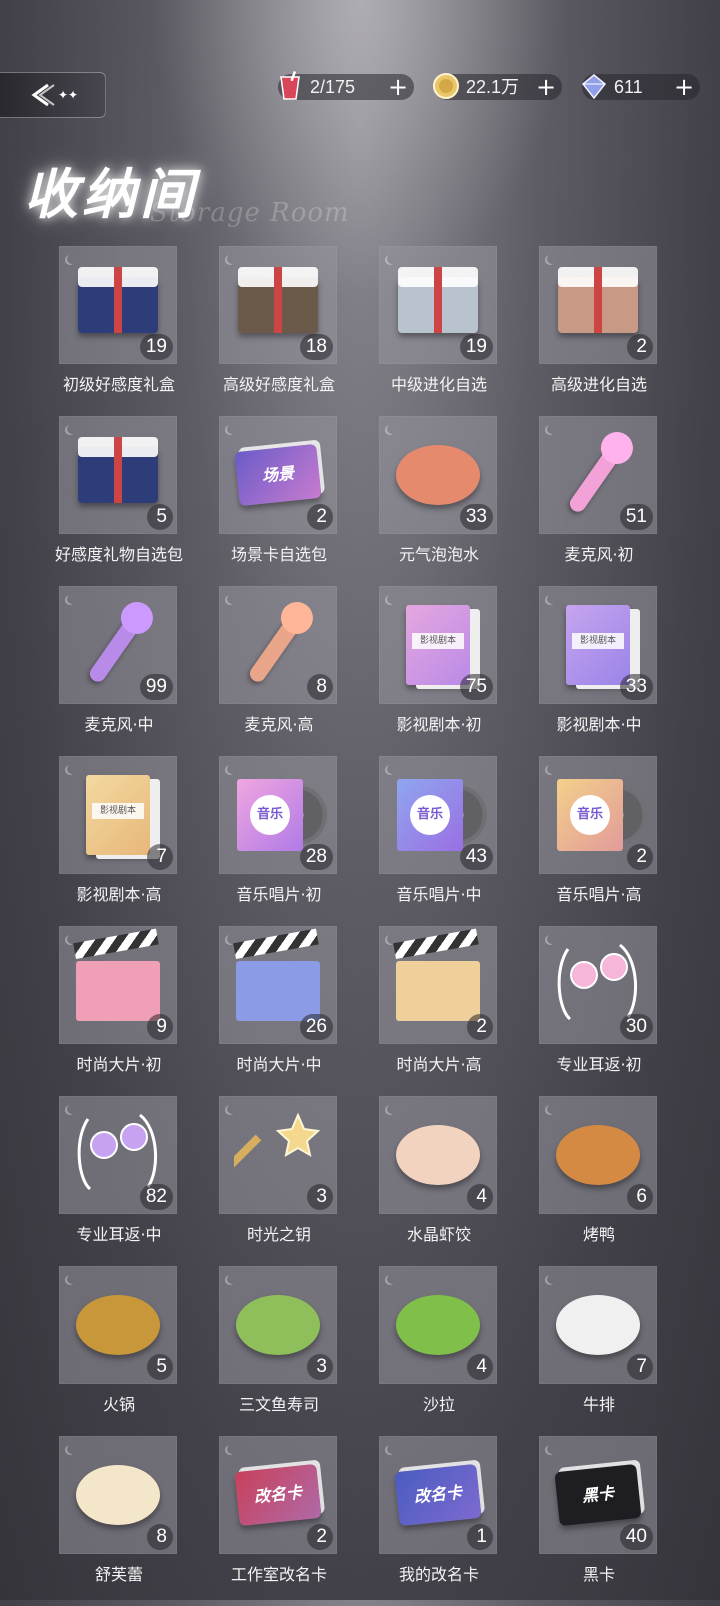  What do you see at coordinates (598, 1155) in the screenshot?
I see `item-tile: 6` at bounding box center [598, 1155].